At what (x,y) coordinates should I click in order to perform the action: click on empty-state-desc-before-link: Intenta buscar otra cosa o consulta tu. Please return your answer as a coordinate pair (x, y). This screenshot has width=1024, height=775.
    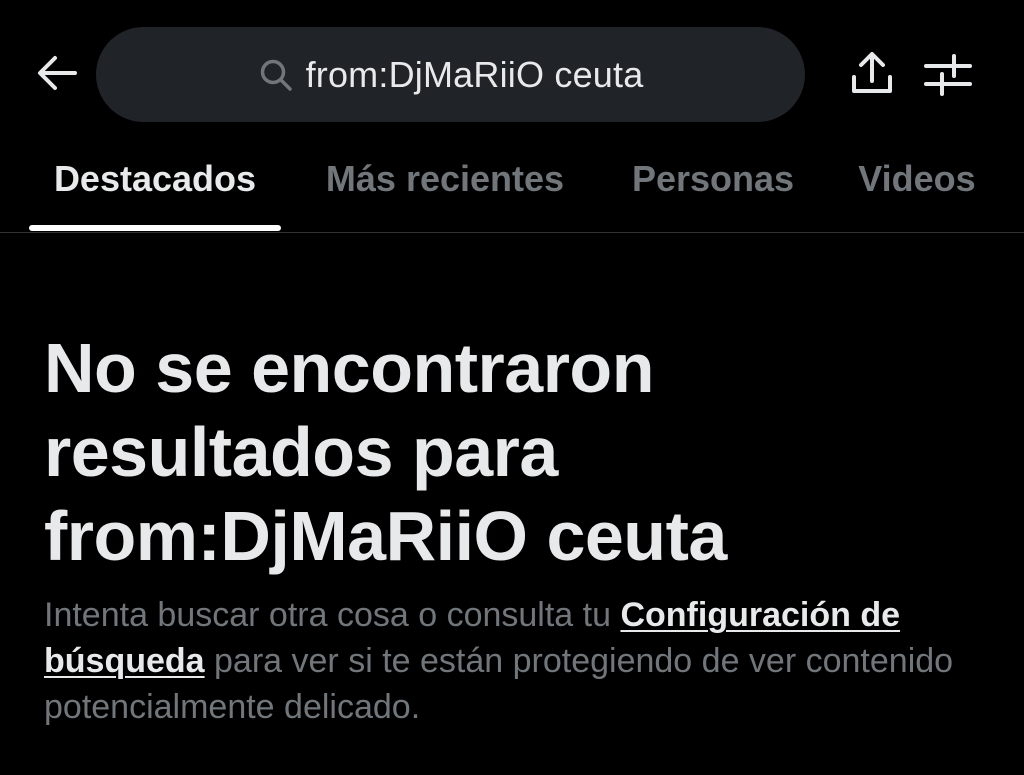
    Looking at the image, I should click on (332, 615).